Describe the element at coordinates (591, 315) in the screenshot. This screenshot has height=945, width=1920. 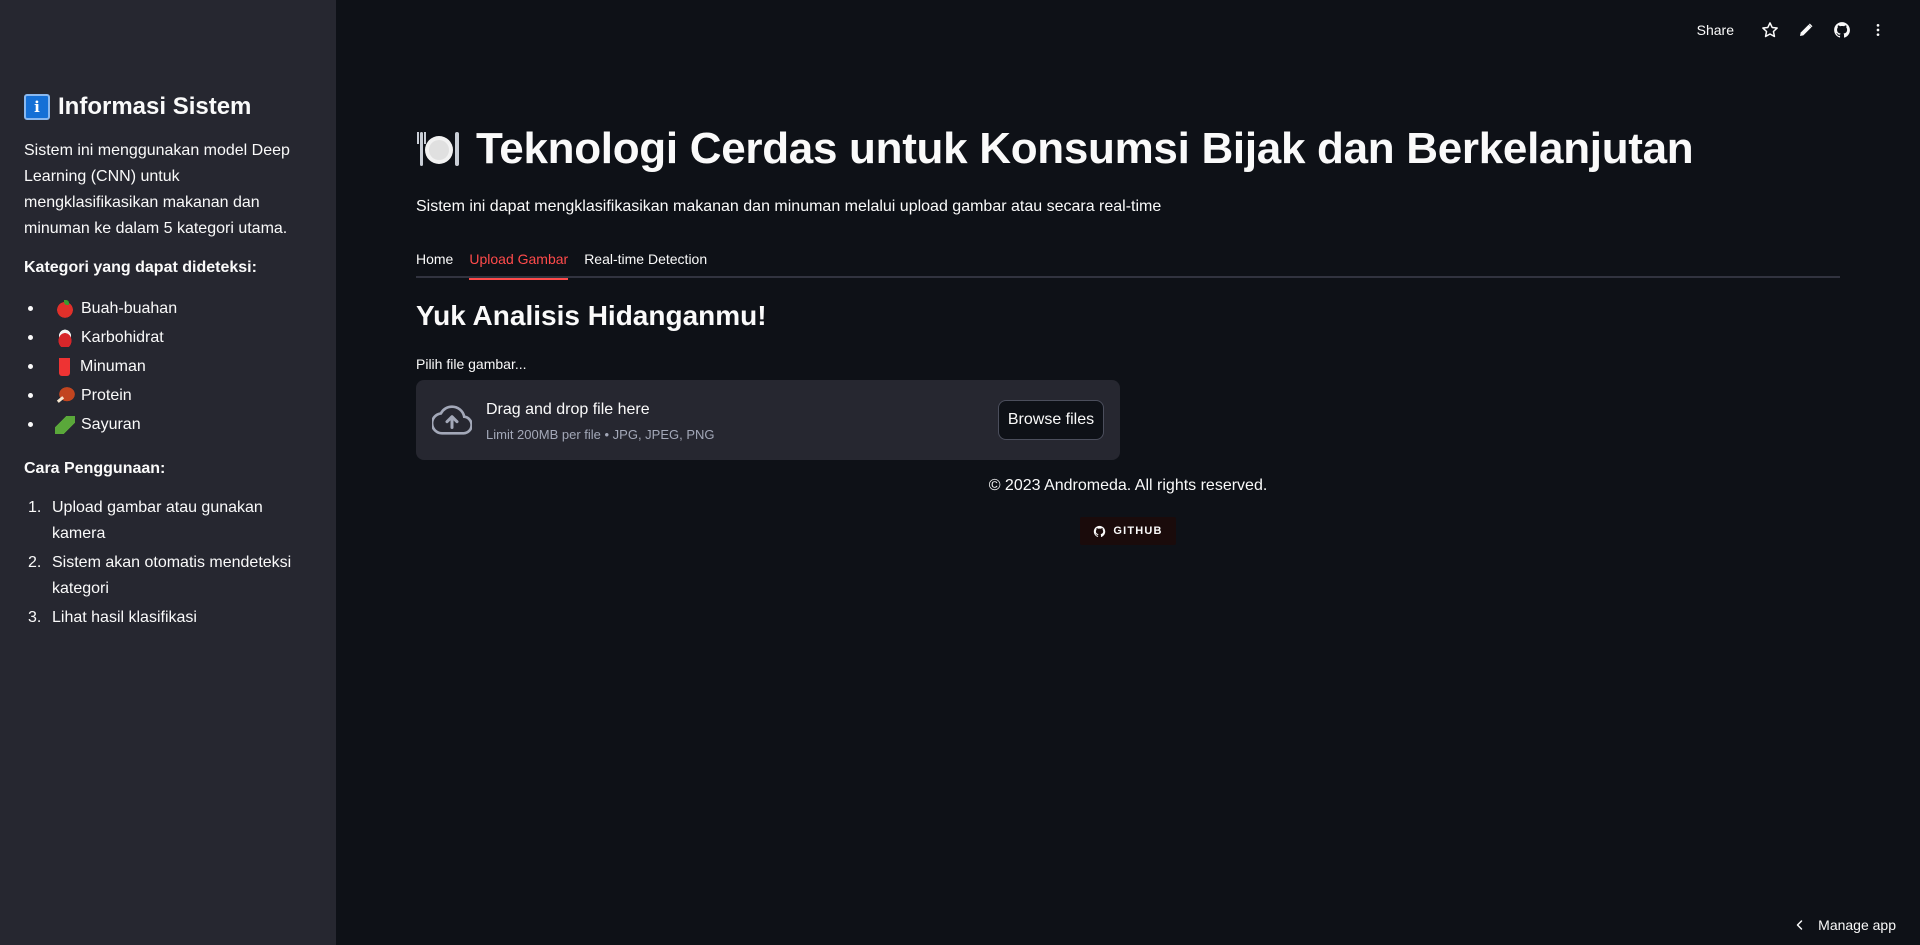
I see `section-title: Yuk Analisis Hidanganmu!` at that location.